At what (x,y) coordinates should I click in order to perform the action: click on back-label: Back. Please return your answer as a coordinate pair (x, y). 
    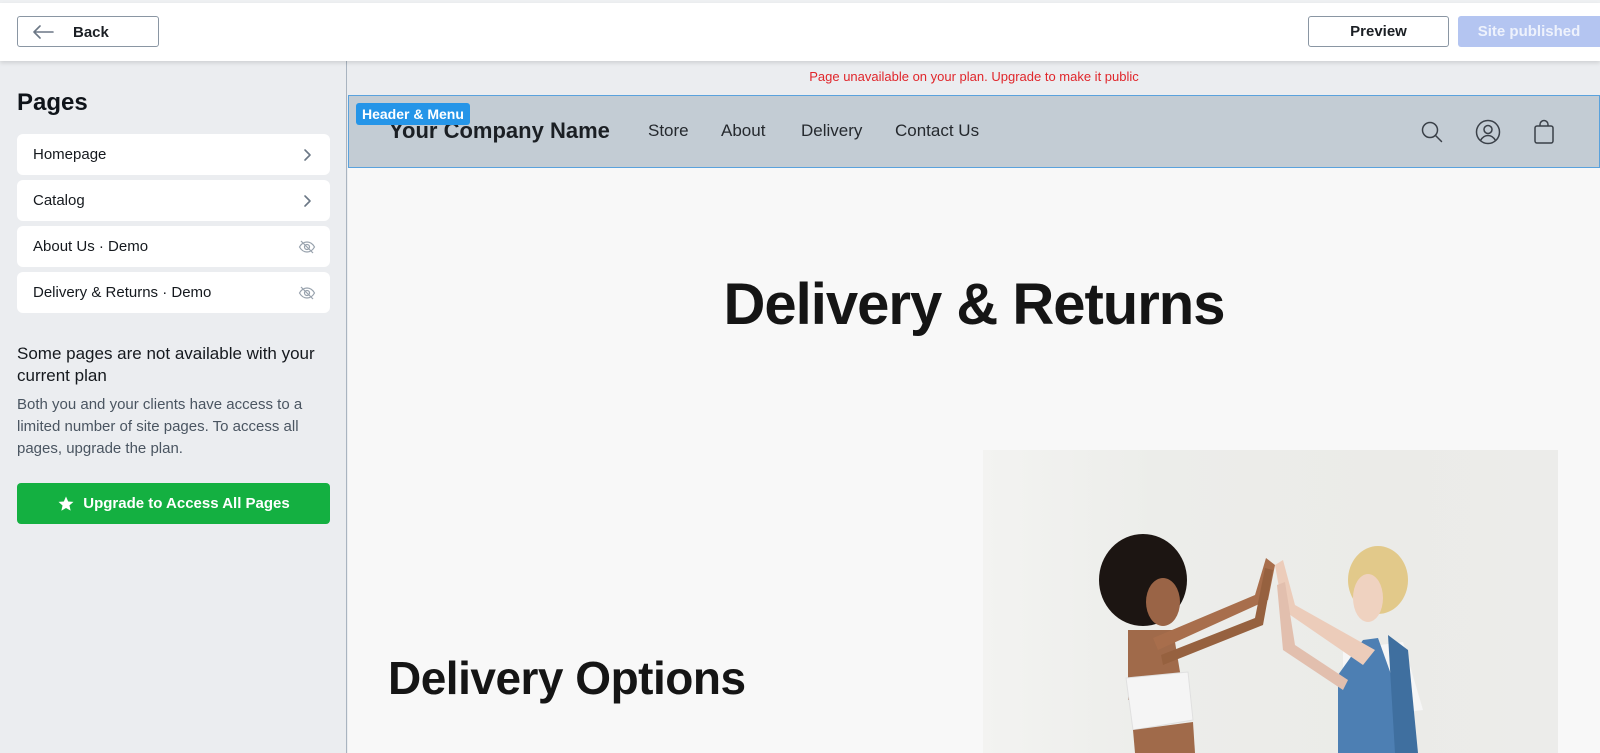
    Looking at the image, I should click on (91, 32).